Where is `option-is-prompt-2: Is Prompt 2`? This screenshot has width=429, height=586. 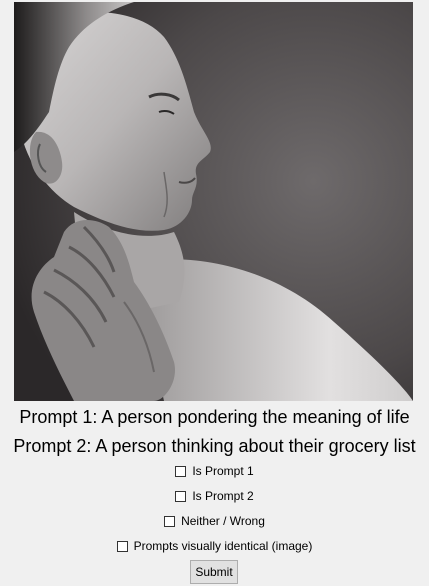 option-is-prompt-2: Is Prompt 2 is located at coordinates (214, 496).